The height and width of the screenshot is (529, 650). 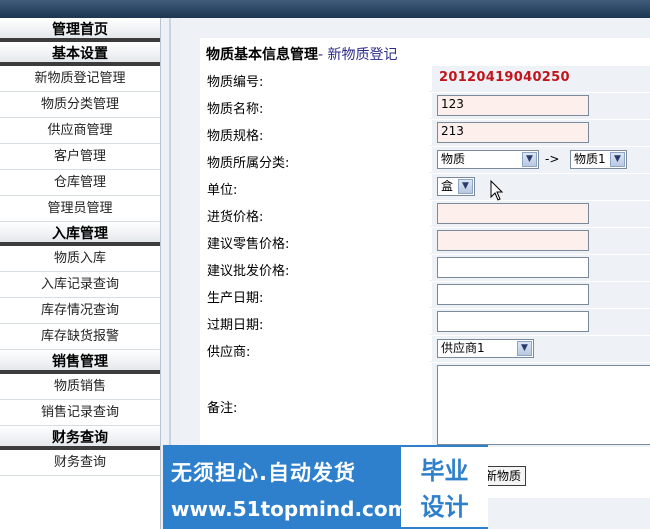 I want to click on label-expiry-date: 过期日期:, so click(x=235, y=325).